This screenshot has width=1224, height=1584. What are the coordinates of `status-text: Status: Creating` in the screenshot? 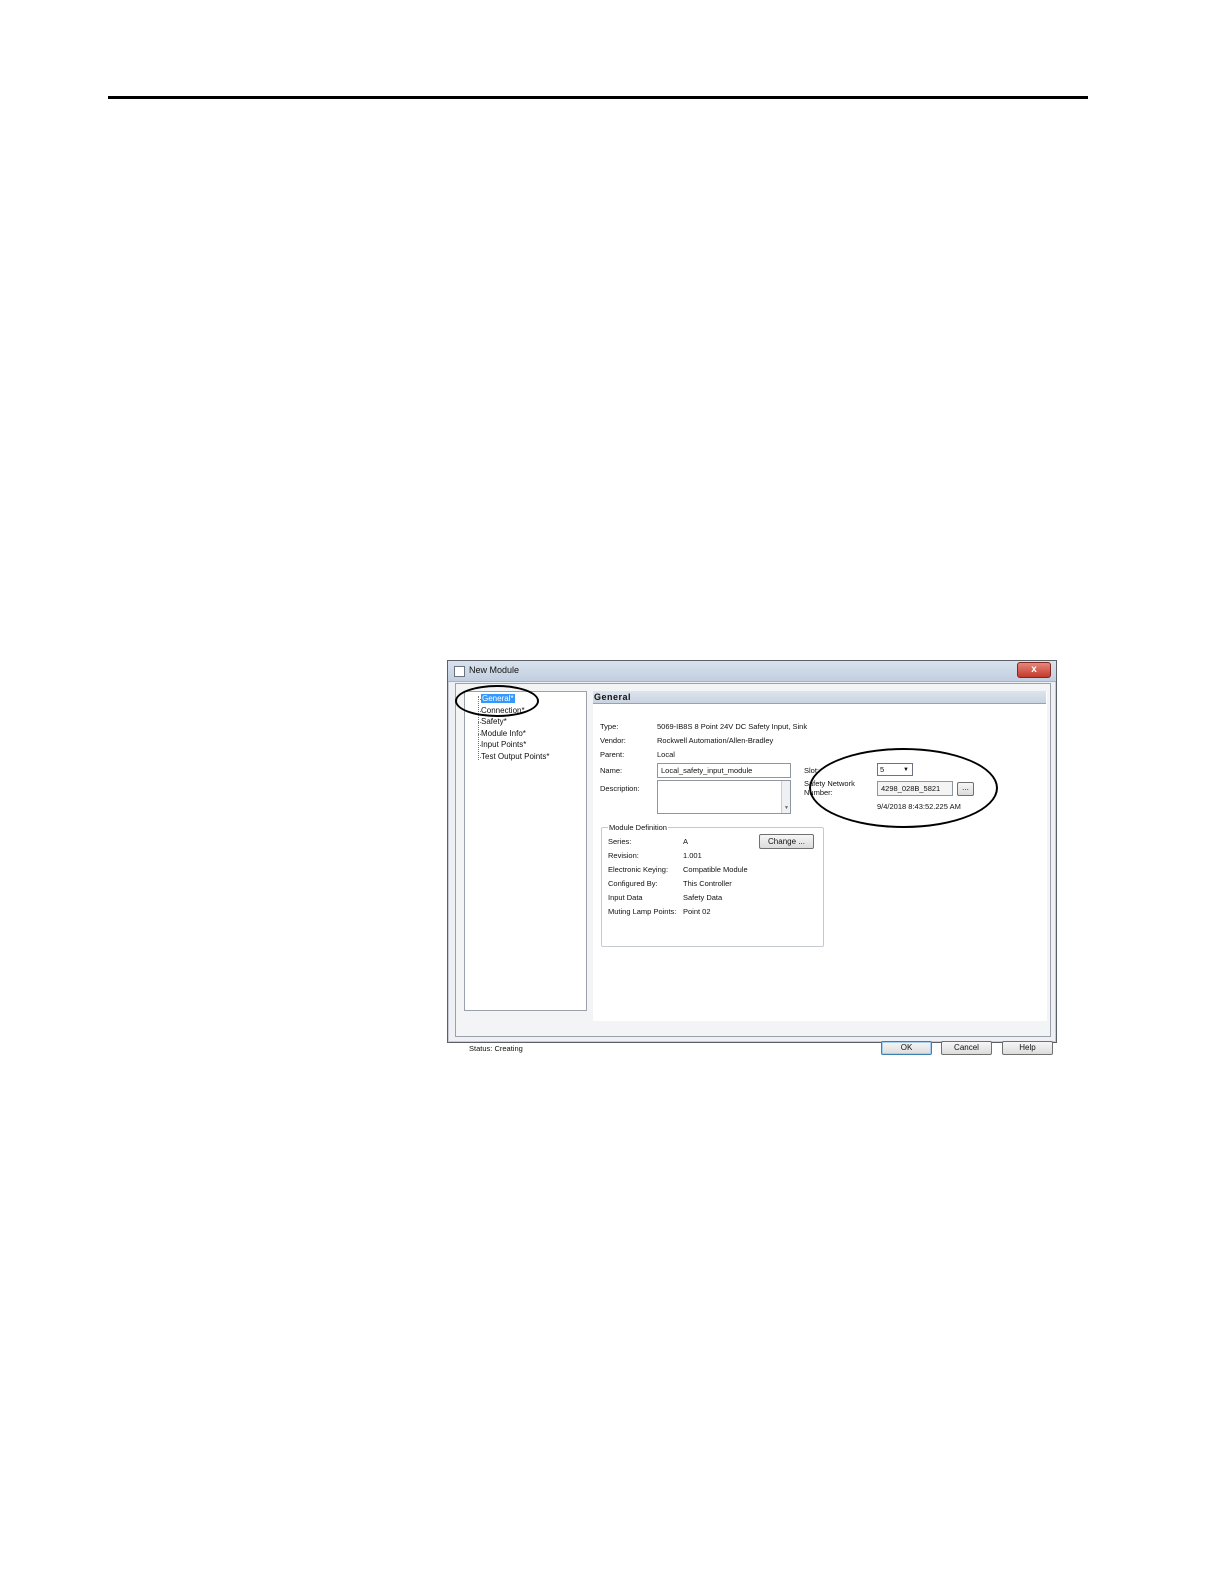 It's located at (496, 1048).